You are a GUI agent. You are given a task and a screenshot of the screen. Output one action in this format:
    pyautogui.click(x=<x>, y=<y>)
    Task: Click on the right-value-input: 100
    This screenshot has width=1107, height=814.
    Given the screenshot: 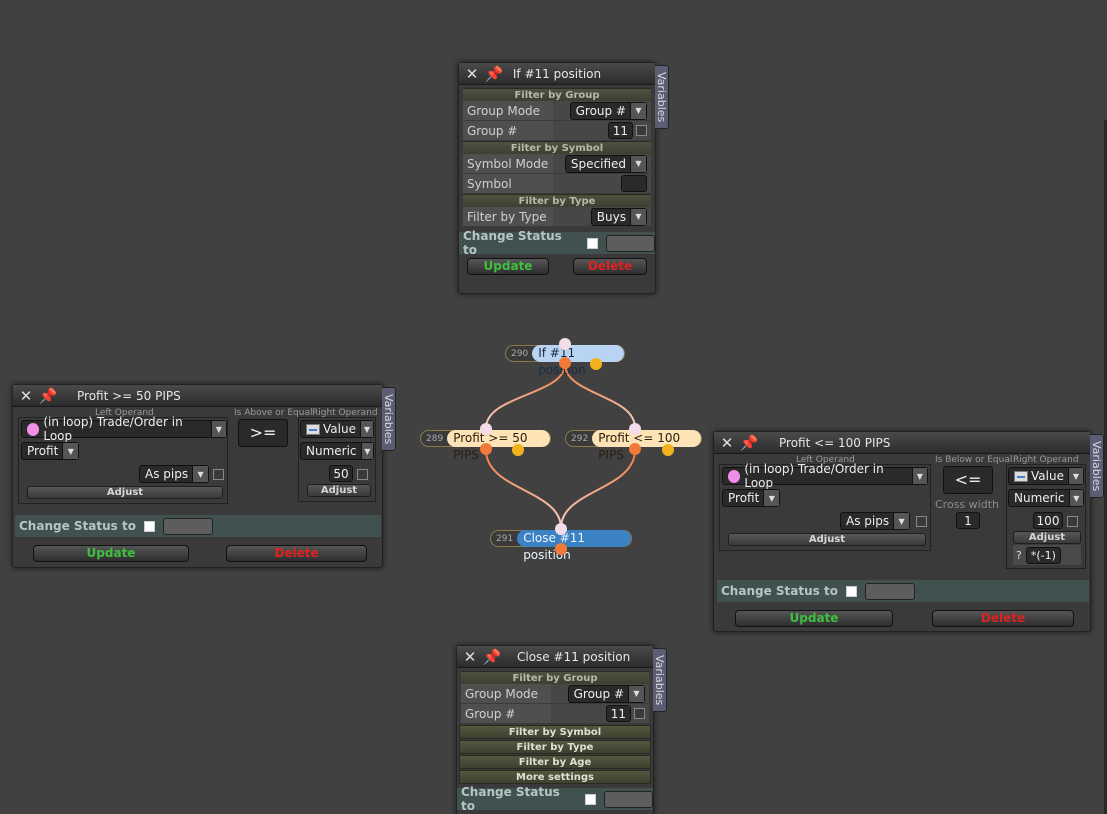 What is the action you would take?
    pyautogui.click(x=1048, y=520)
    